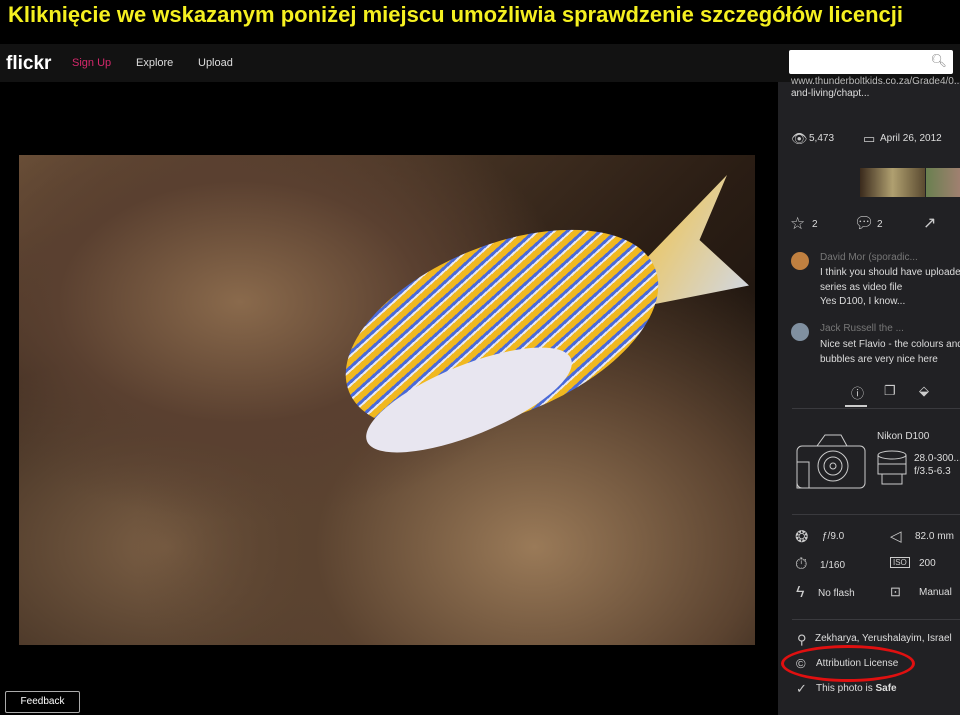  Describe the element at coordinates (856, 406) in the screenshot. I see `active-tab-indicator` at that location.